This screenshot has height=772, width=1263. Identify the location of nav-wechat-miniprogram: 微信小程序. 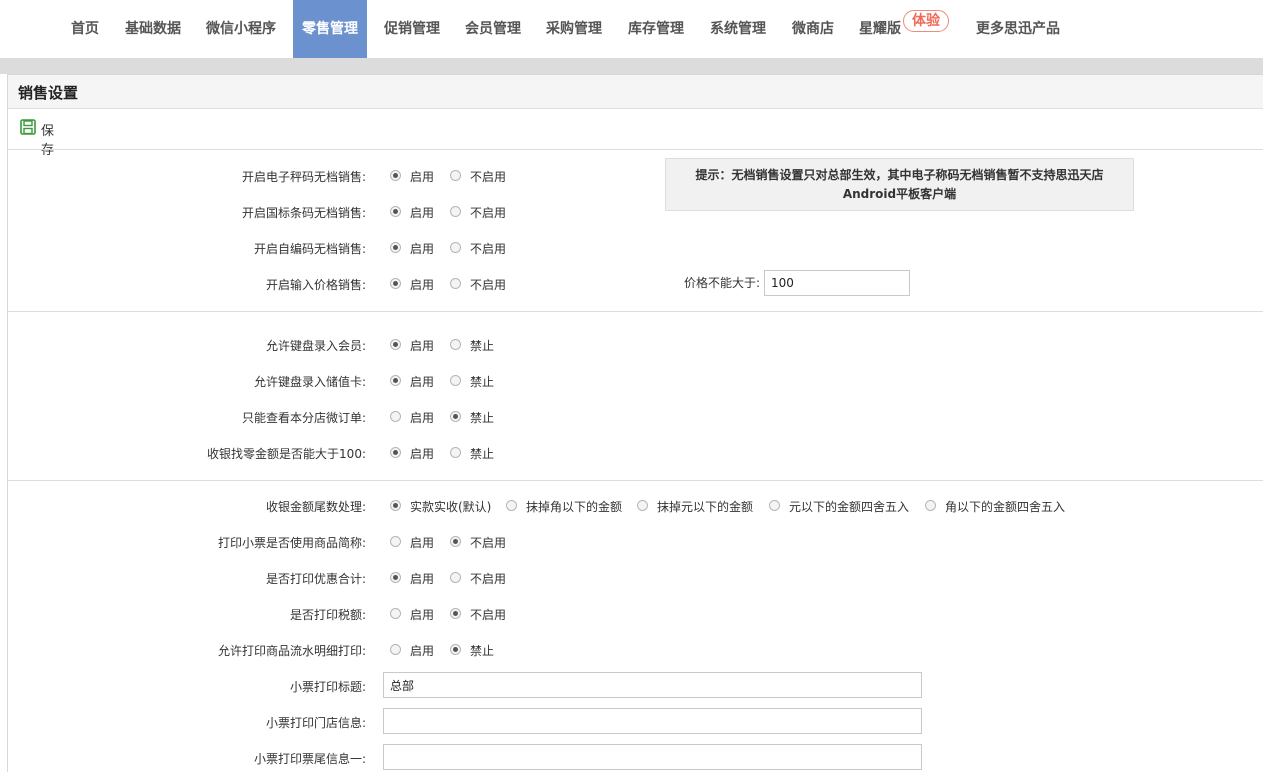
(241, 29).